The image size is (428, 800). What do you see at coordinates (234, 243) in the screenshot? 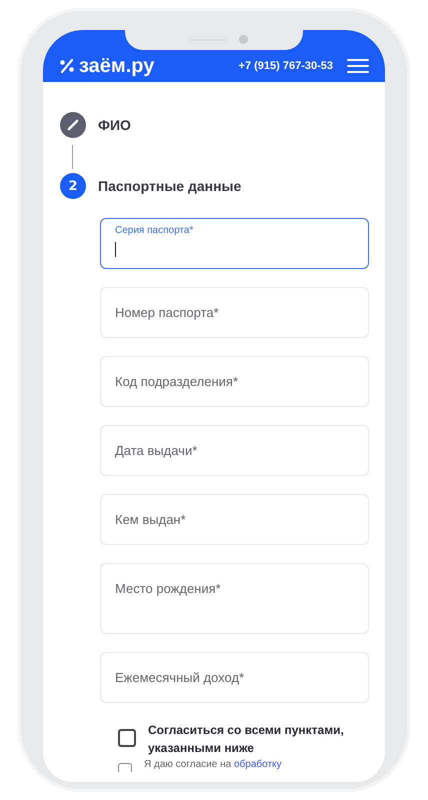
I see `input-field: Серия паспорта*` at bounding box center [234, 243].